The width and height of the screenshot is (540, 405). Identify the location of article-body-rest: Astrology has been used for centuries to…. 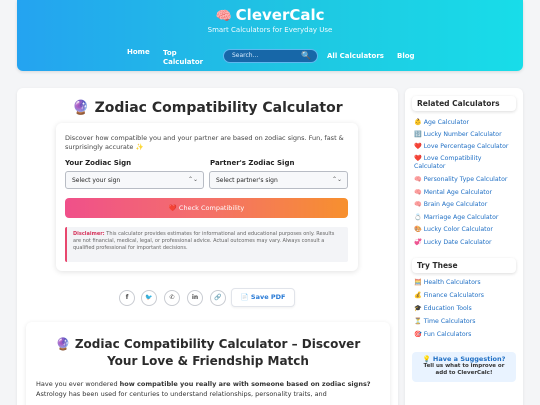
(181, 394).